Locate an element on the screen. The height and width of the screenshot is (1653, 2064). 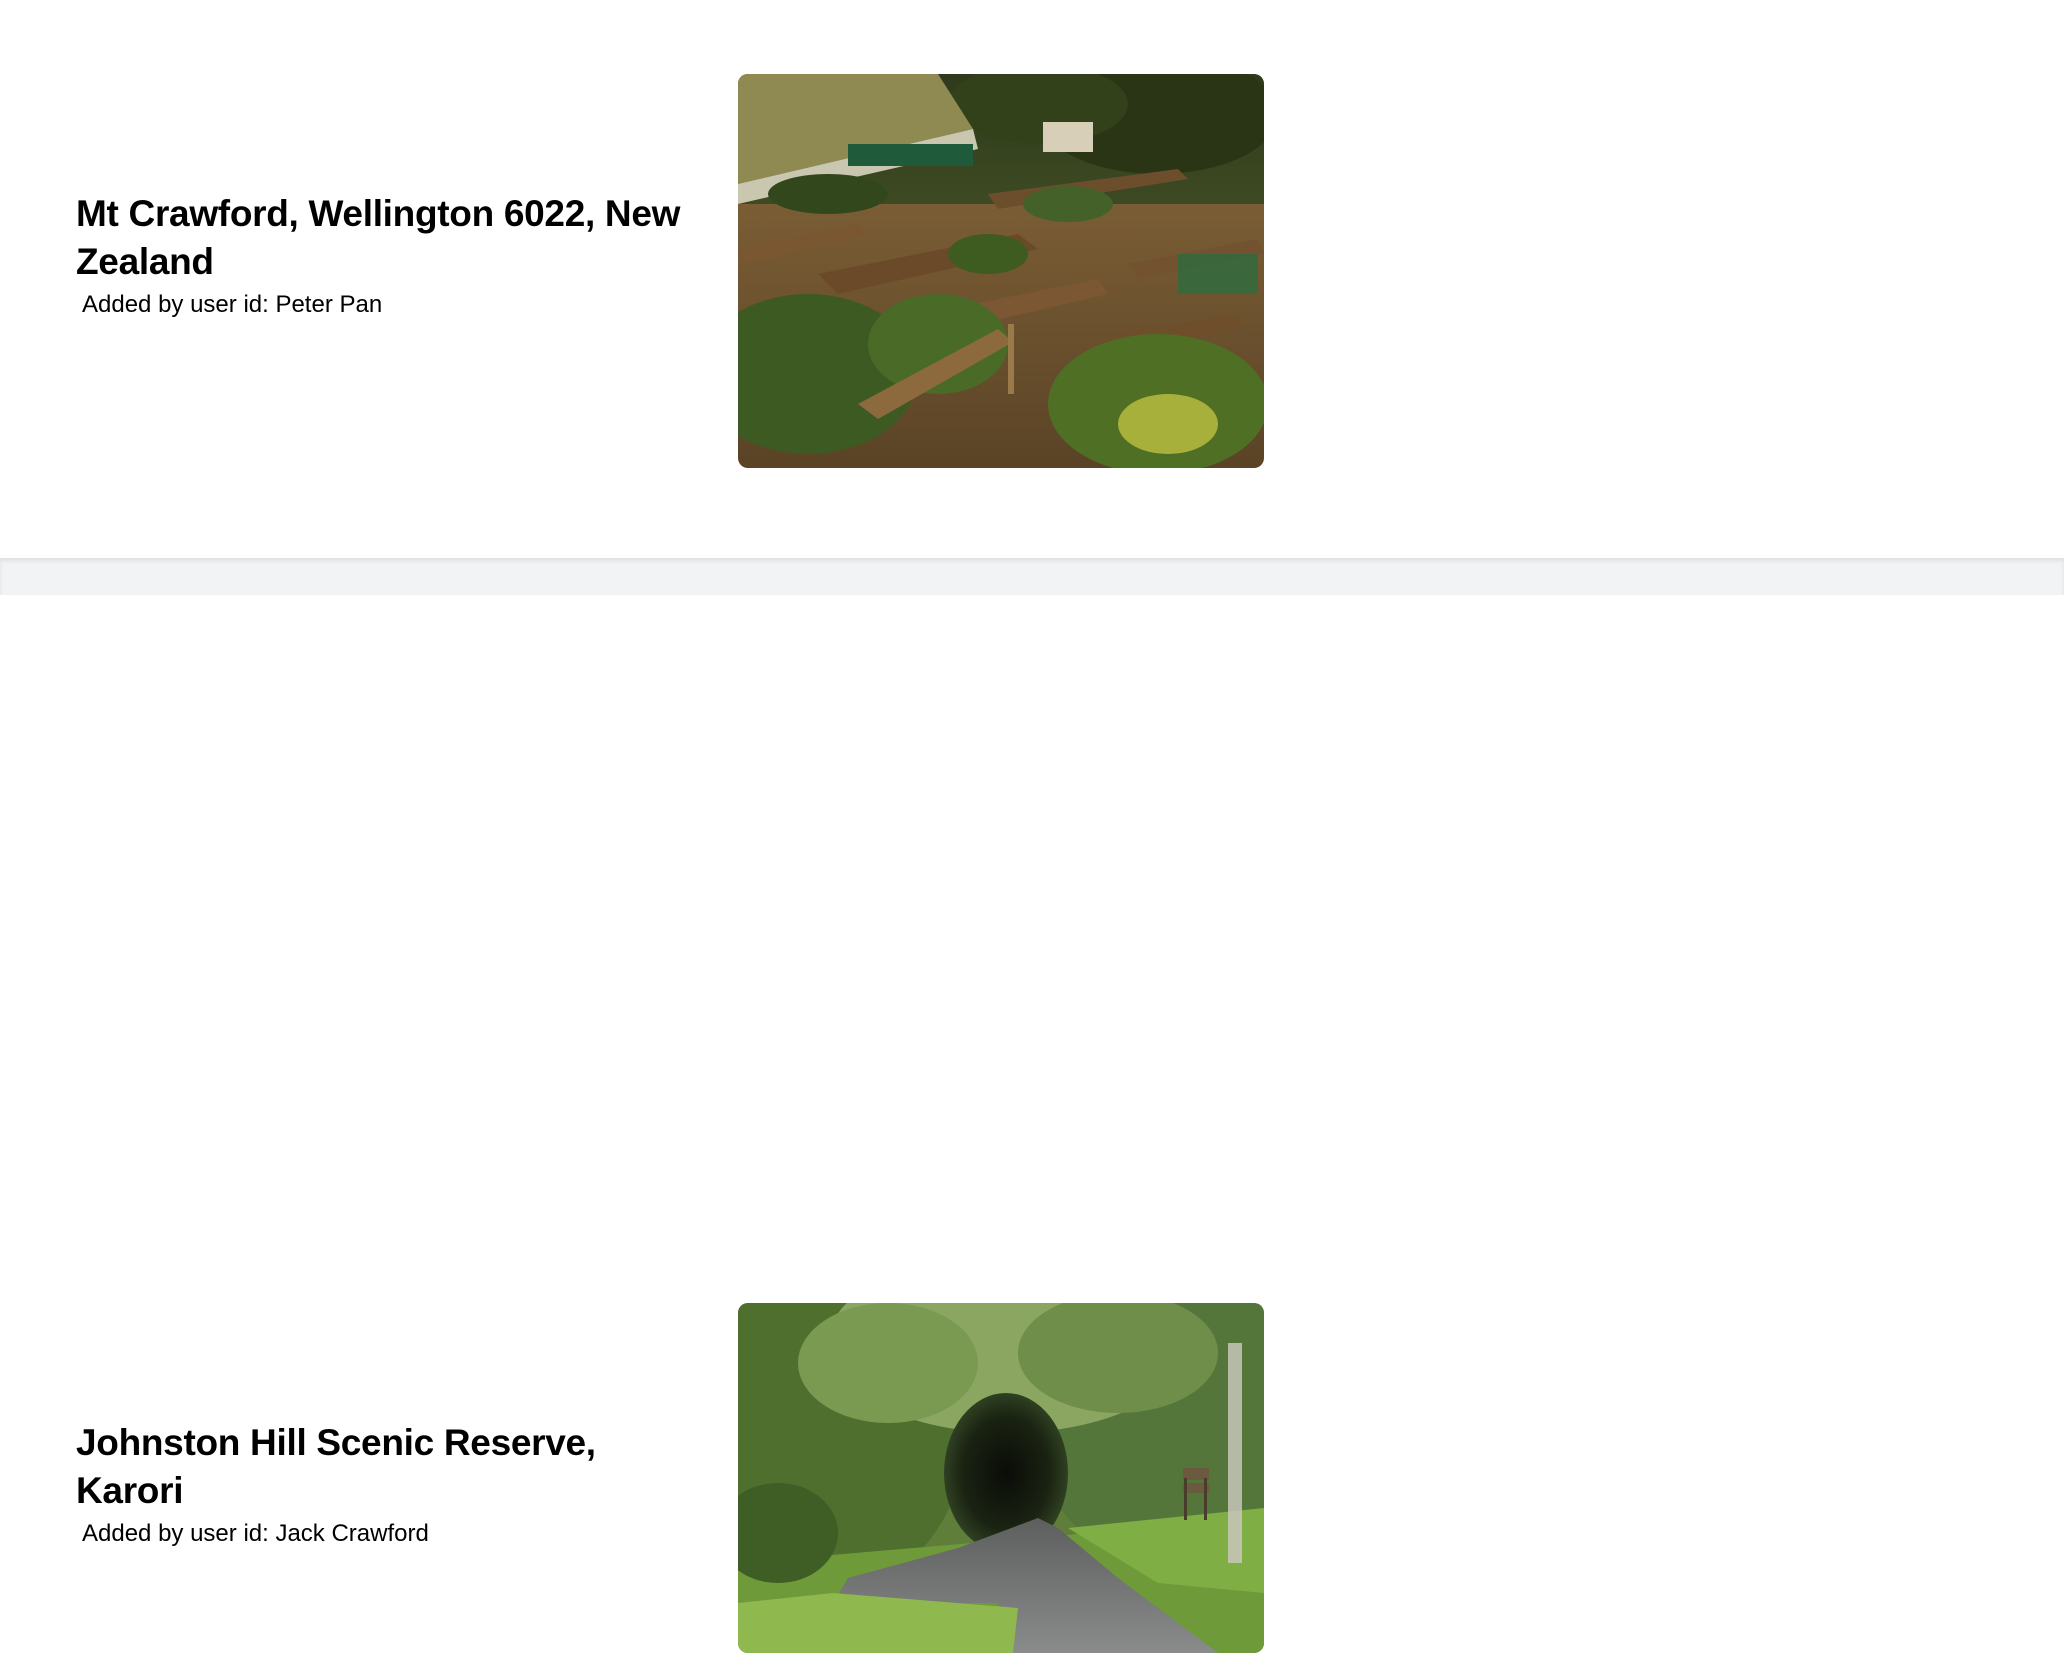
forest-road-photo-image is located at coordinates (1001, 1478).